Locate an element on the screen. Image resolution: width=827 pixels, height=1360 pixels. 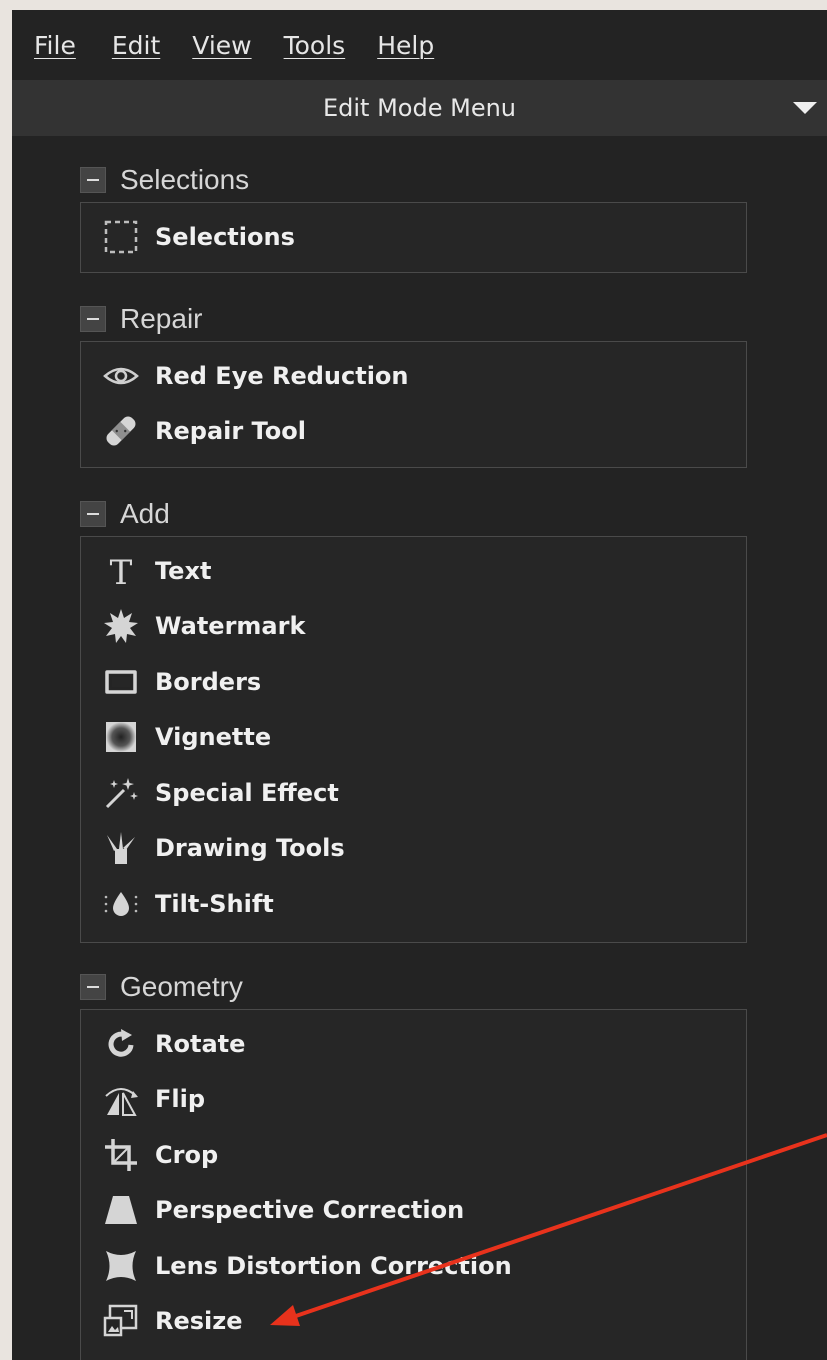
tool-tilt-shift: Tilt-Shift is located at coordinates (413, 904).